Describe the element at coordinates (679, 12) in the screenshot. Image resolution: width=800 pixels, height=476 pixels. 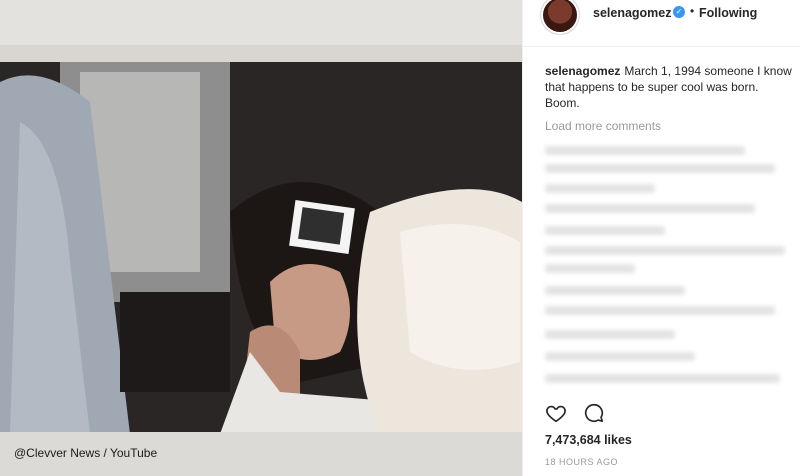
I see `verified-badge-icon: ✓` at that location.